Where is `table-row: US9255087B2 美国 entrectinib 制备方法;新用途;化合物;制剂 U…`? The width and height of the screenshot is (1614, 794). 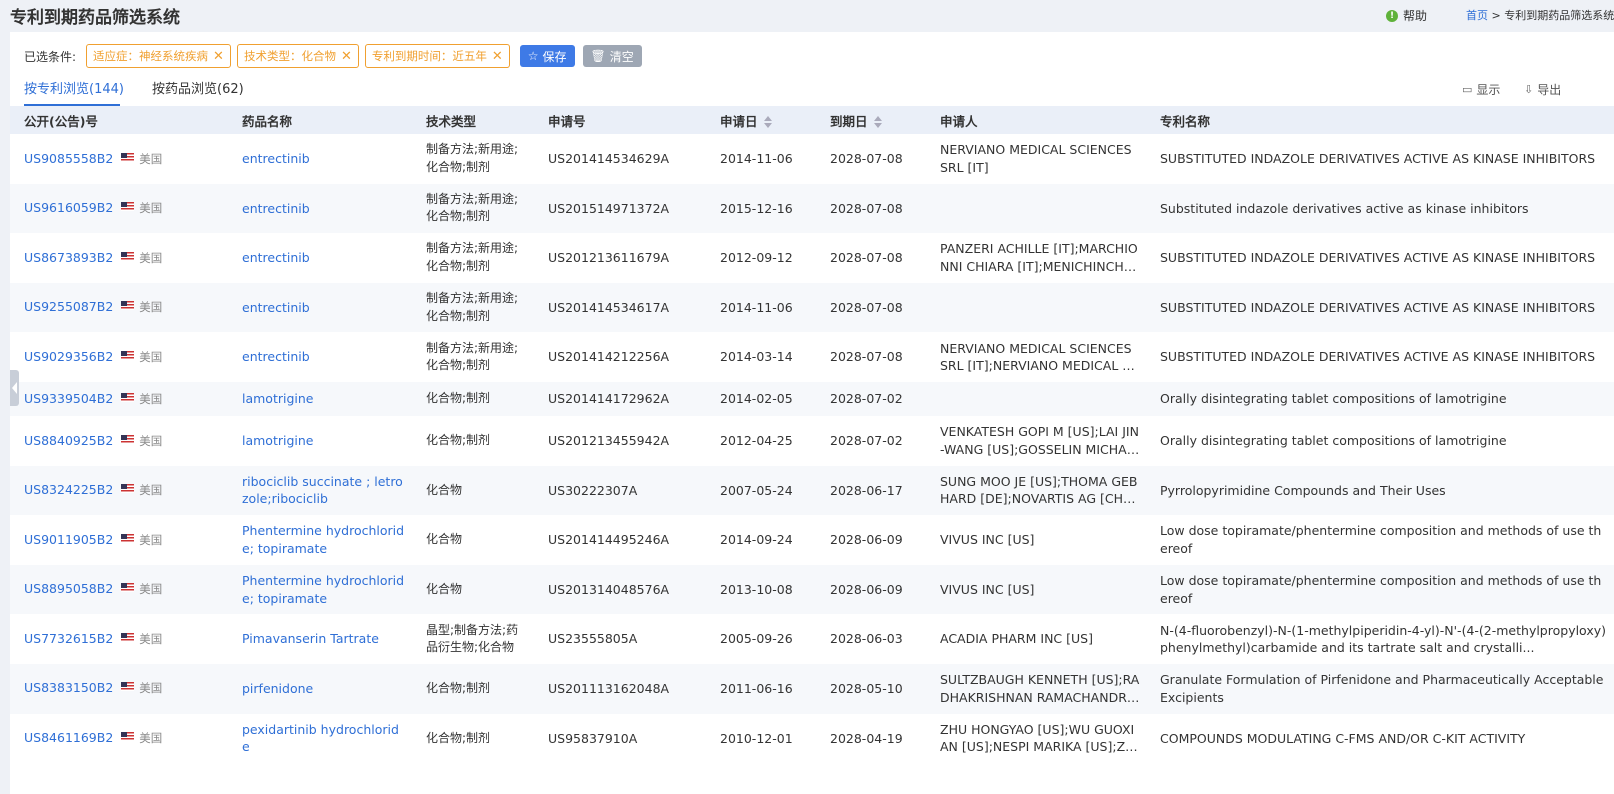
table-row: US9255087B2 美国 entrectinib 制备方法;新用途;化合物;制剂 U… is located at coordinates (812, 307).